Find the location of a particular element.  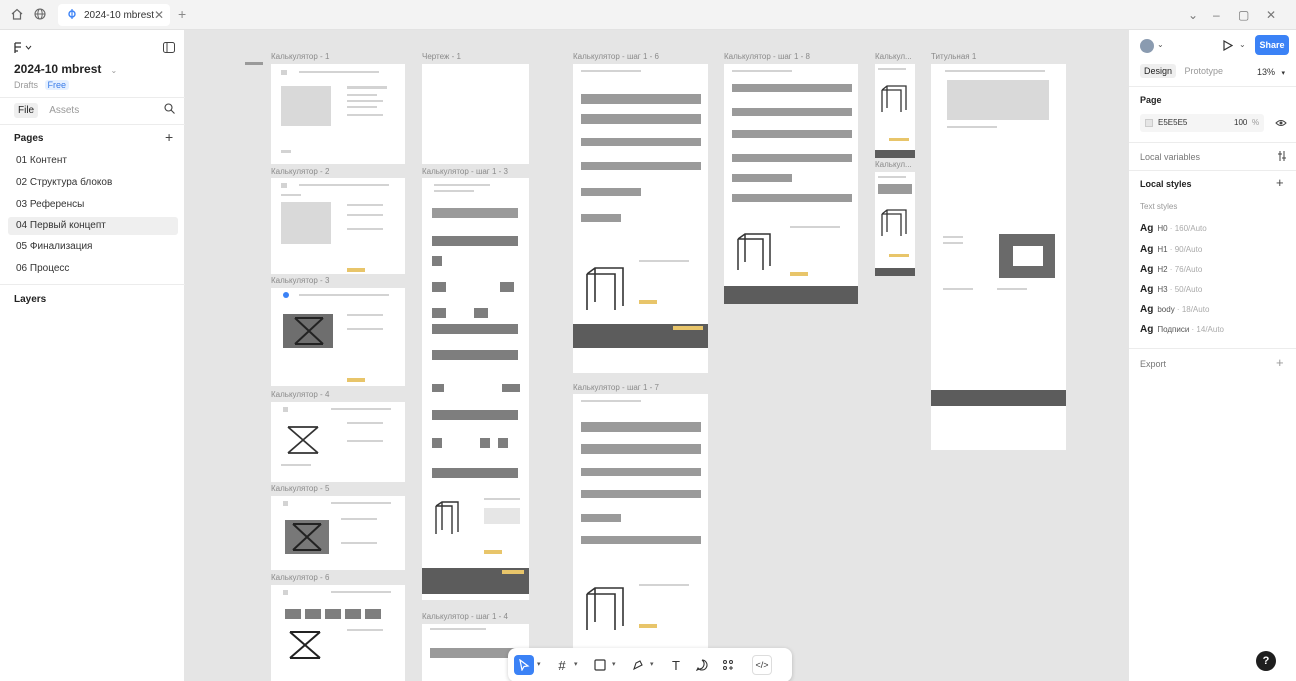

title-bar: 2024-10 mbrest ✕ + ⌄ – ▢ ✕ is located at coordinates (648, 15).